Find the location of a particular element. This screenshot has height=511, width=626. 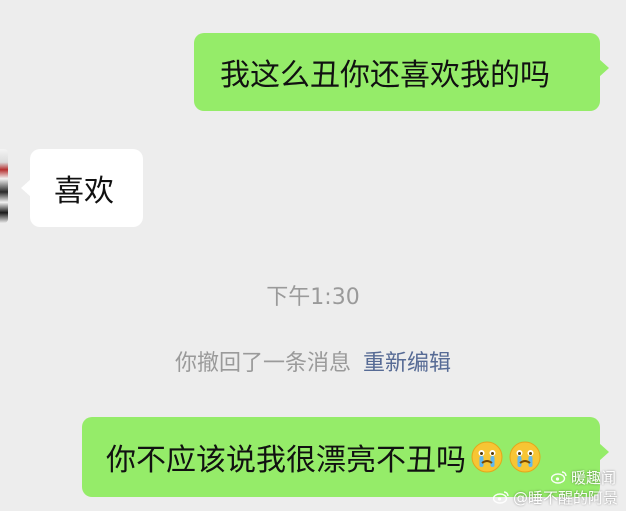

recall-notice: 你撤回了一条消息 重新编辑 is located at coordinates (313, 361).